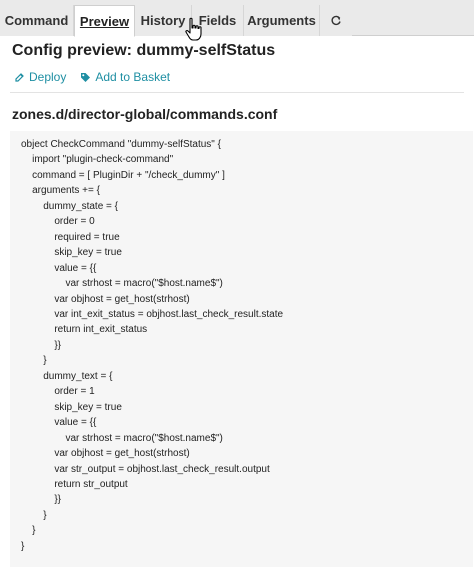  I want to click on add-to-basket-button: Add to Basket, so click(125, 77).